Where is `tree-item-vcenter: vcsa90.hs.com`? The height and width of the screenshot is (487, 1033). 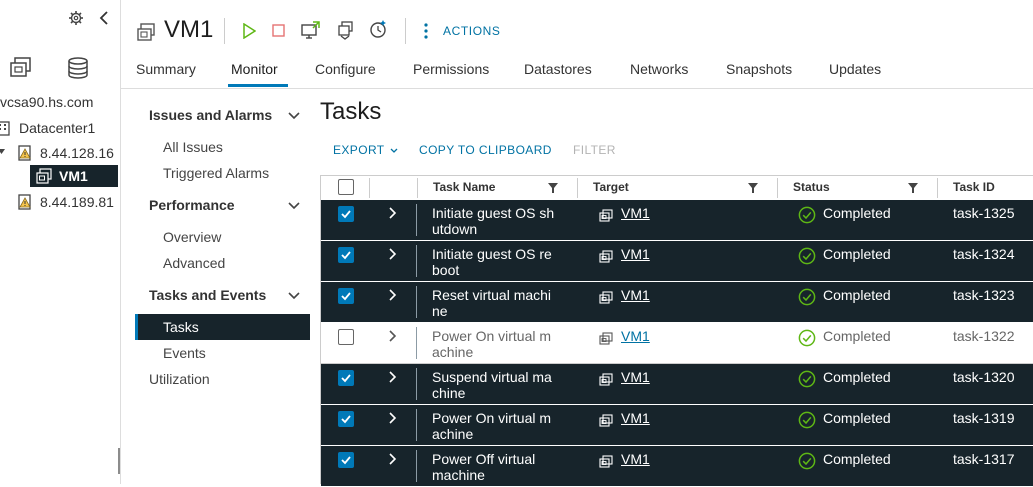 tree-item-vcenter: vcsa90.hs.com is located at coordinates (46, 102).